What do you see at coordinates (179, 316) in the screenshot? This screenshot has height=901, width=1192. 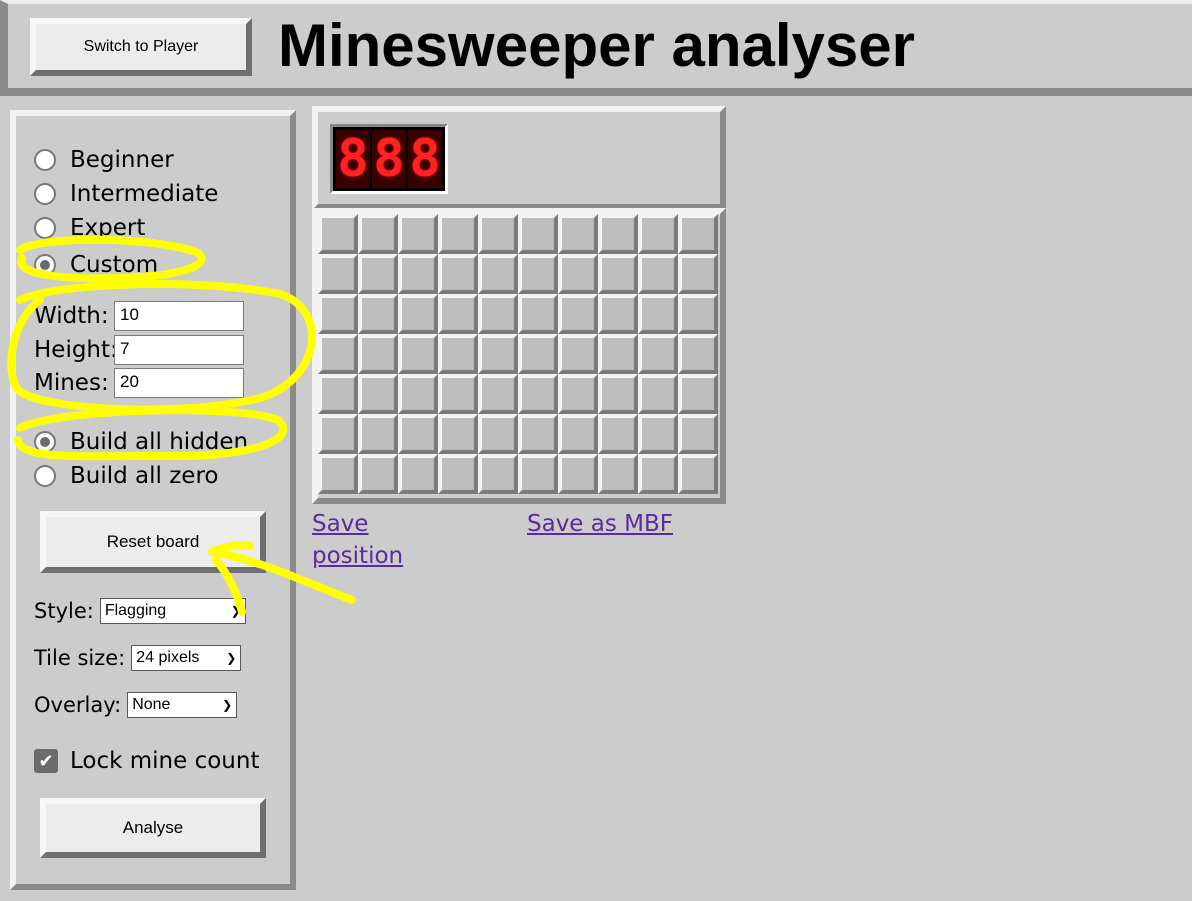 I see `width-field: 10` at bounding box center [179, 316].